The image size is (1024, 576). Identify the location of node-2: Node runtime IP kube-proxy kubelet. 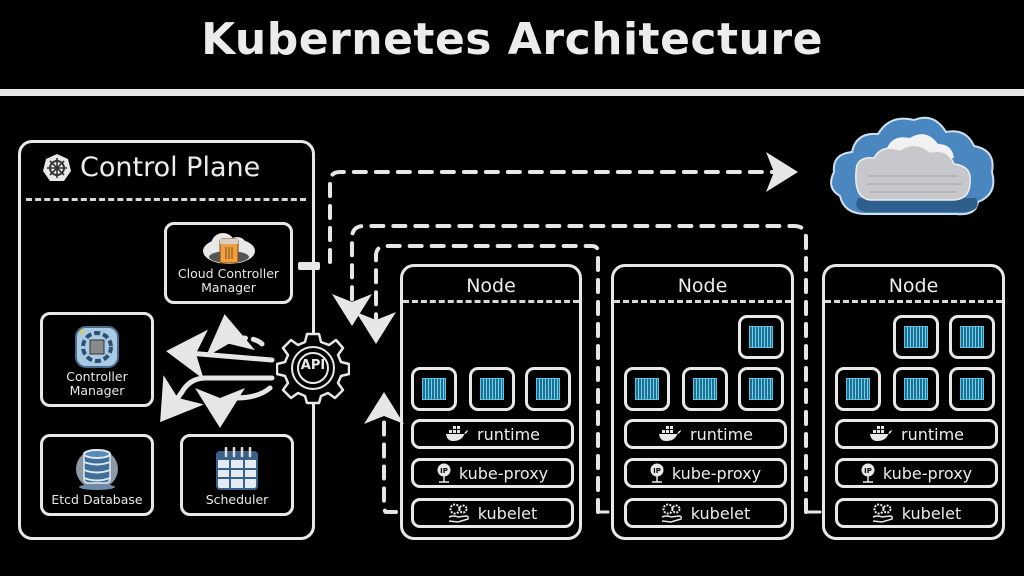
(913, 402).